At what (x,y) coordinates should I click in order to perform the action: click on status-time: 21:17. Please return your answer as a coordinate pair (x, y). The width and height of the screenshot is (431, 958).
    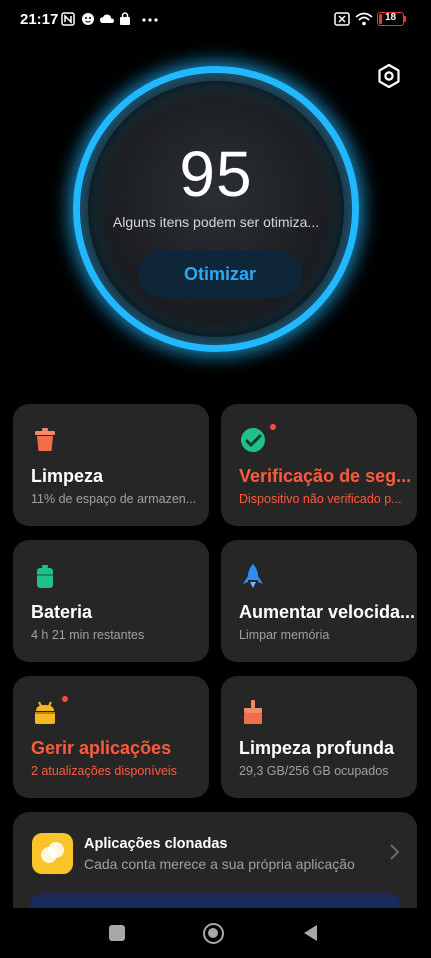
    Looking at the image, I should click on (39, 19).